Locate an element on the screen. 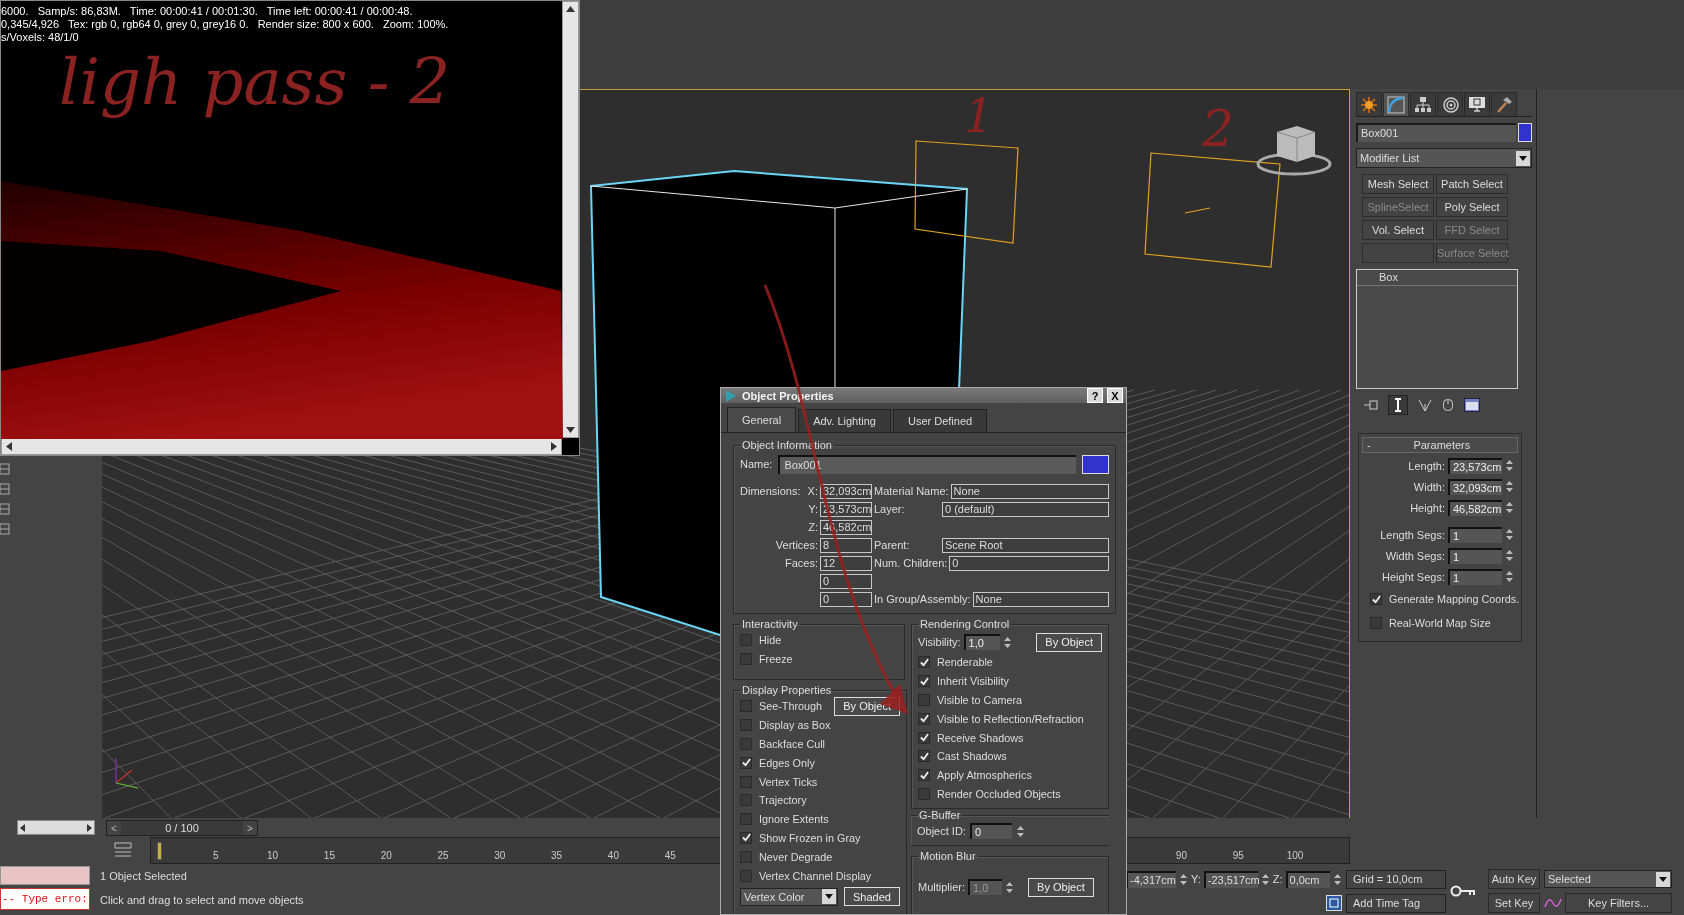  checkbox-label: Apply Atmospherics is located at coordinates (984, 775).